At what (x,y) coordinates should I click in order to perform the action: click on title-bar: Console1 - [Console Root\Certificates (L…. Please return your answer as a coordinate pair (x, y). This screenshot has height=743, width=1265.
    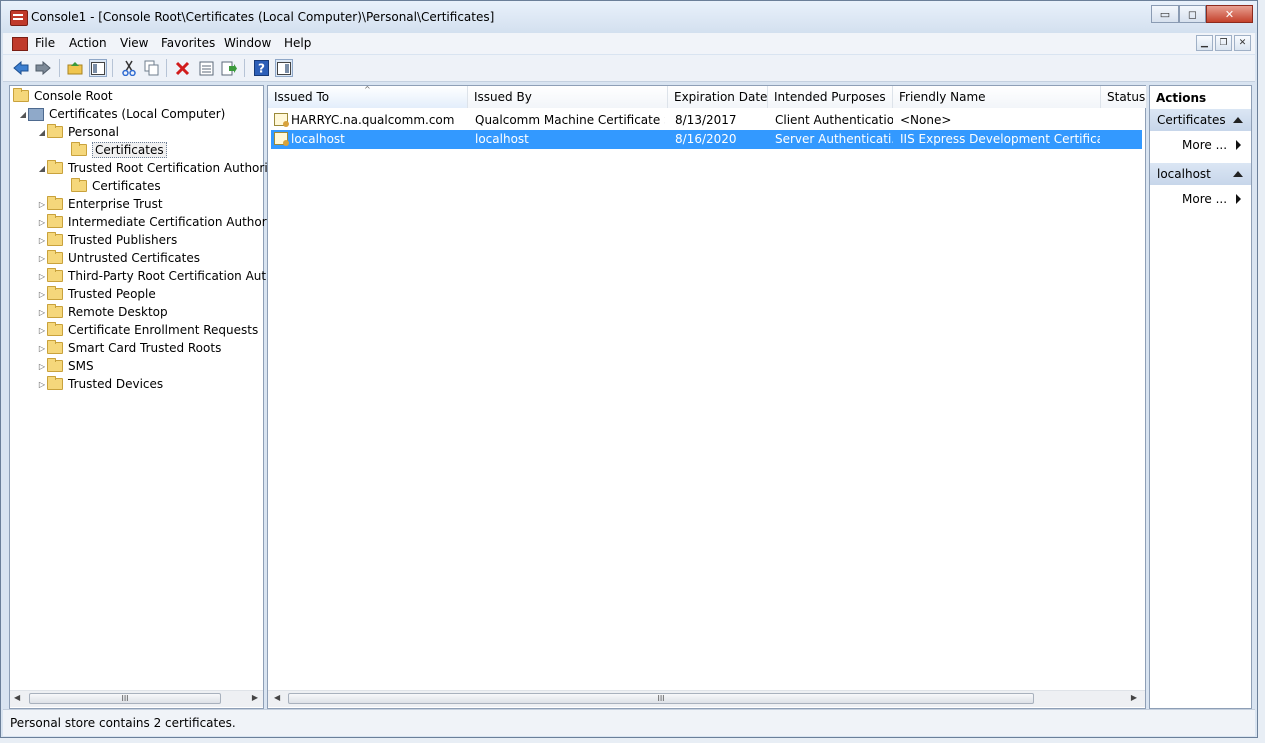
    Looking at the image, I should click on (629, 17).